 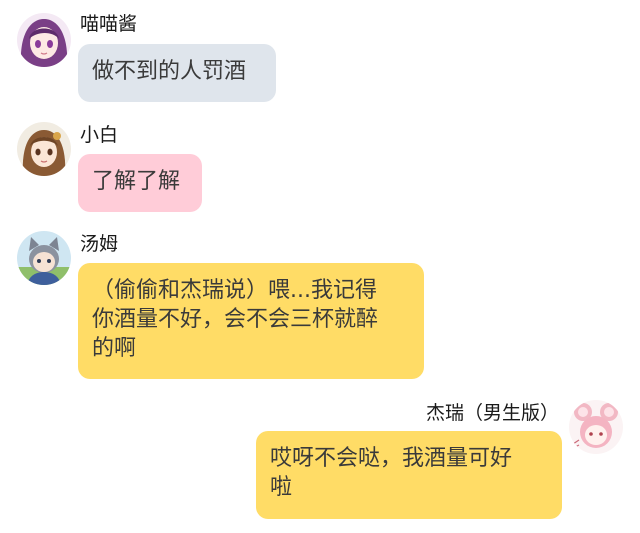 I want to click on anime-girl-purple-hair-icon, so click(x=44, y=40).